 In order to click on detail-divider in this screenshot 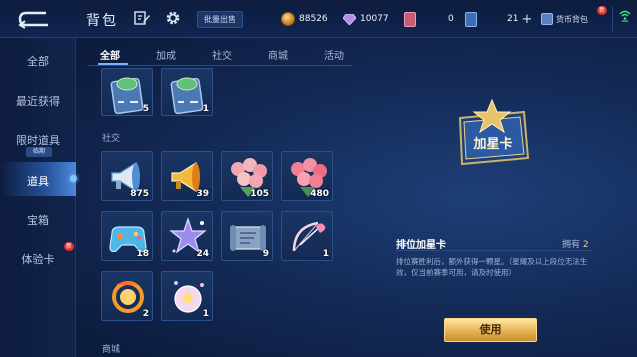, I will do `click(494, 250)`.